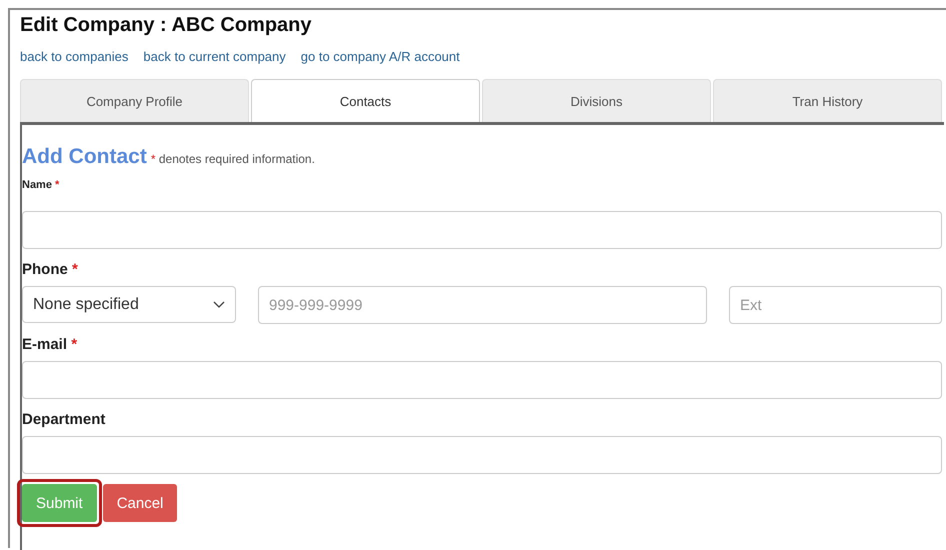 This screenshot has width=946, height=550. I want to click on field-label: E-mail *, so click(50, 344).